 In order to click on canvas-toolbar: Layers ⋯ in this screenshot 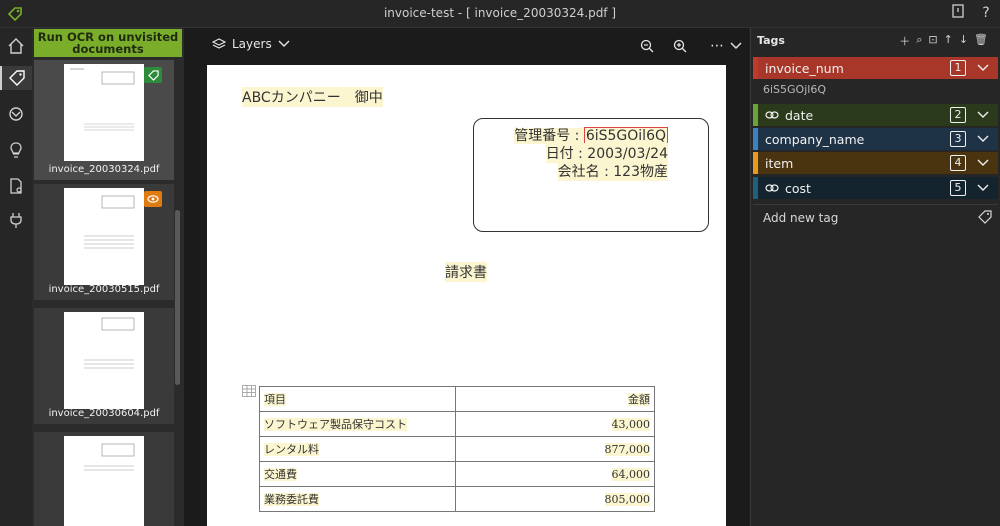, I will do `click(466, 46)`.